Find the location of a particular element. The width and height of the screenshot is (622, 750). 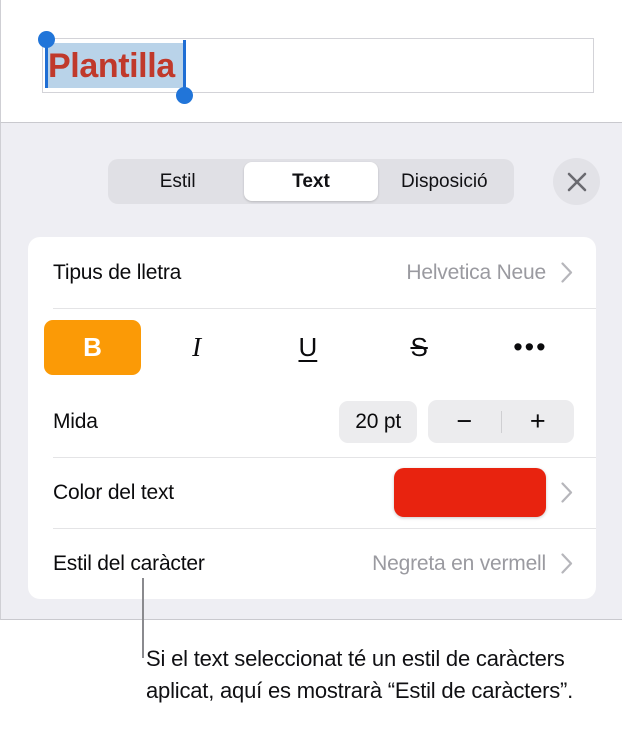

italic-button: I is located at coordinates (196, 347).